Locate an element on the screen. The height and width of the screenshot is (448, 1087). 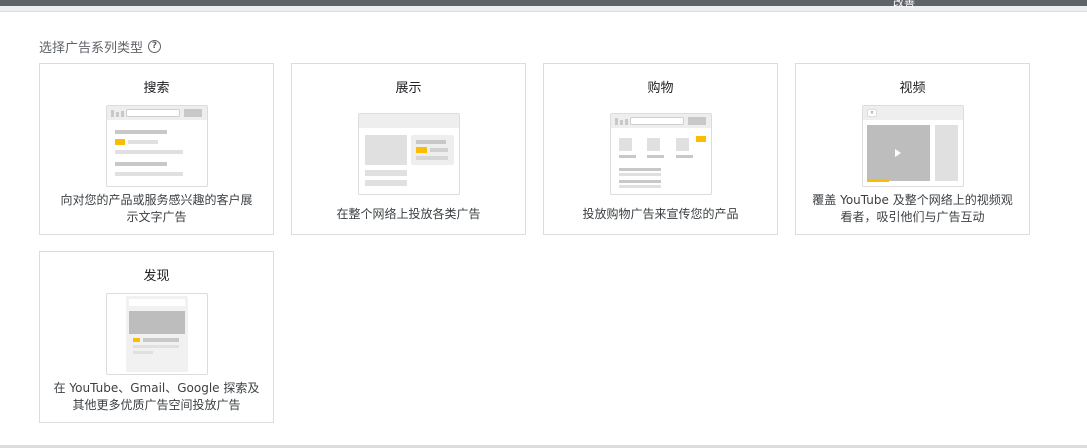
card-desc-shopping-line1: 投放购物广告来宣传您的产品 is located at coordinates (660, 214).